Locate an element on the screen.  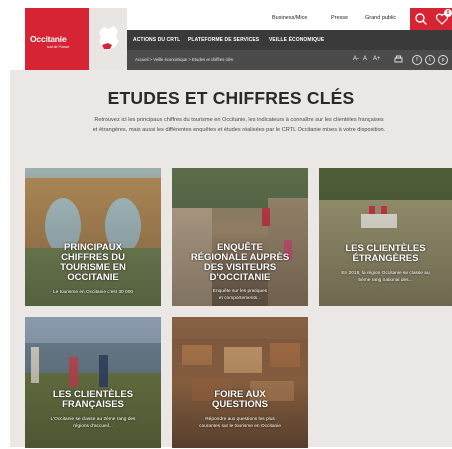
nav-actions-crtl: ACTIONS DU CRTL is located at coordinates (156, 40).